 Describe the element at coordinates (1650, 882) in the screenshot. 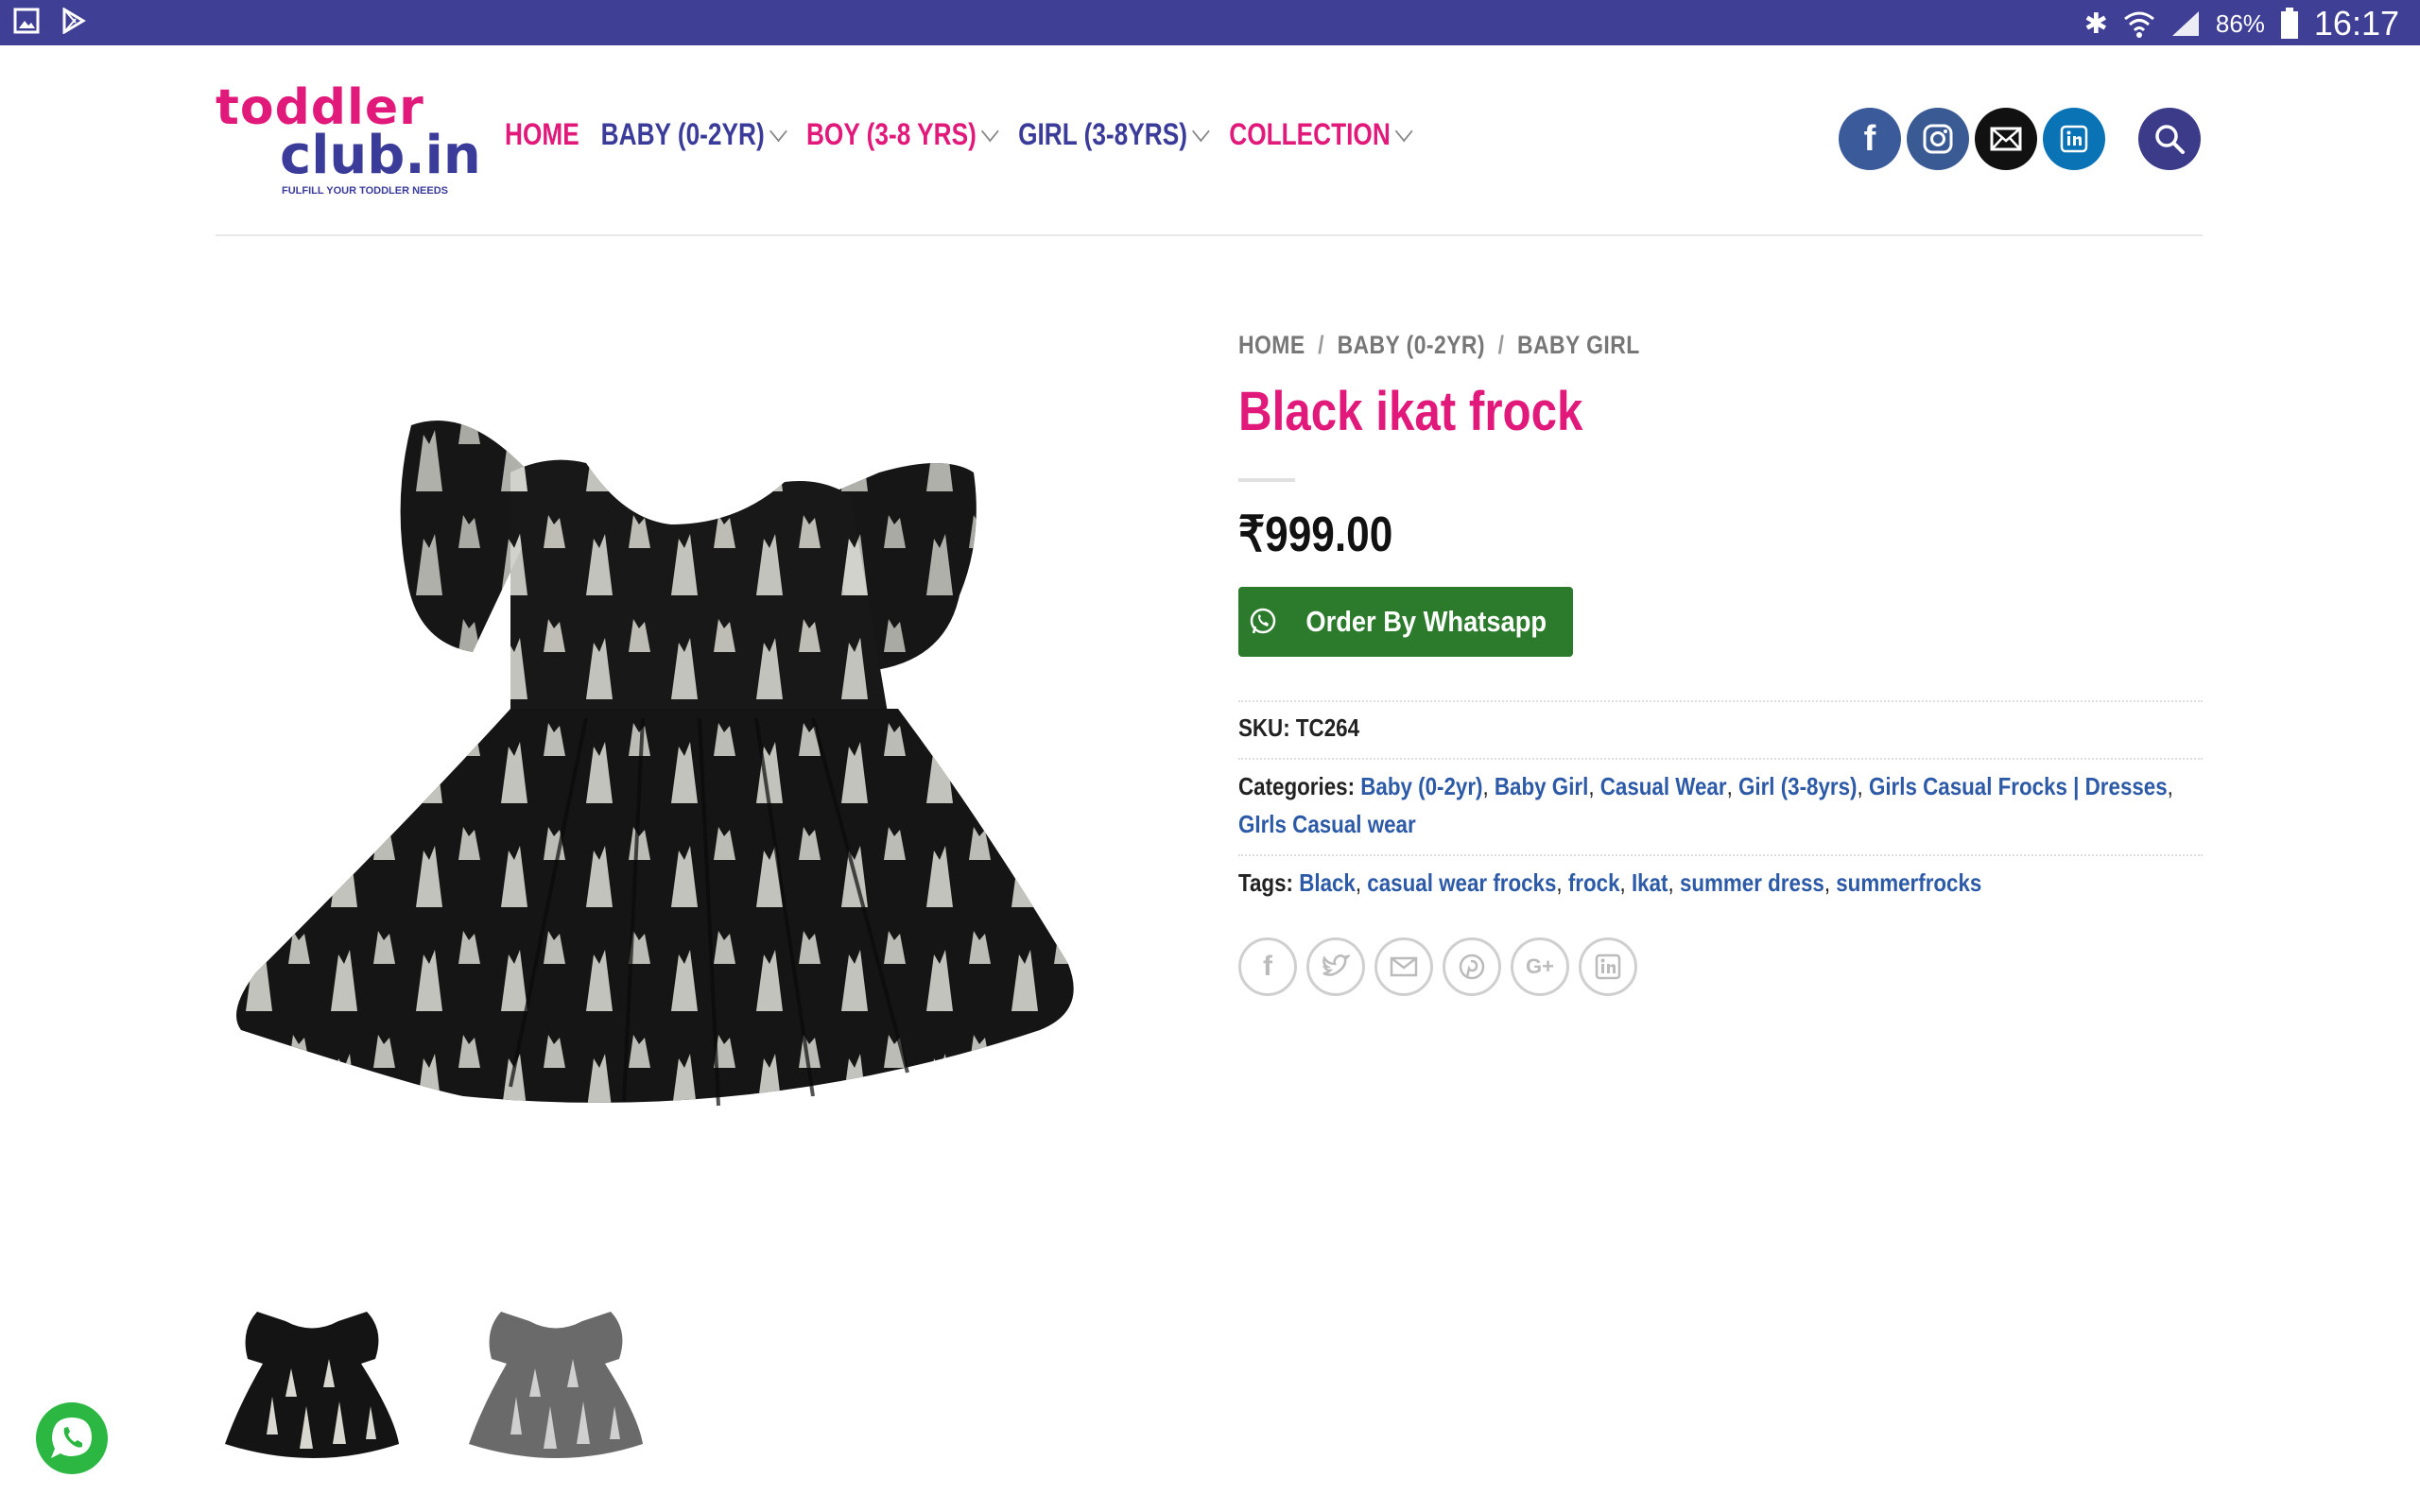

I see `tag-link: Ikat` at that location.